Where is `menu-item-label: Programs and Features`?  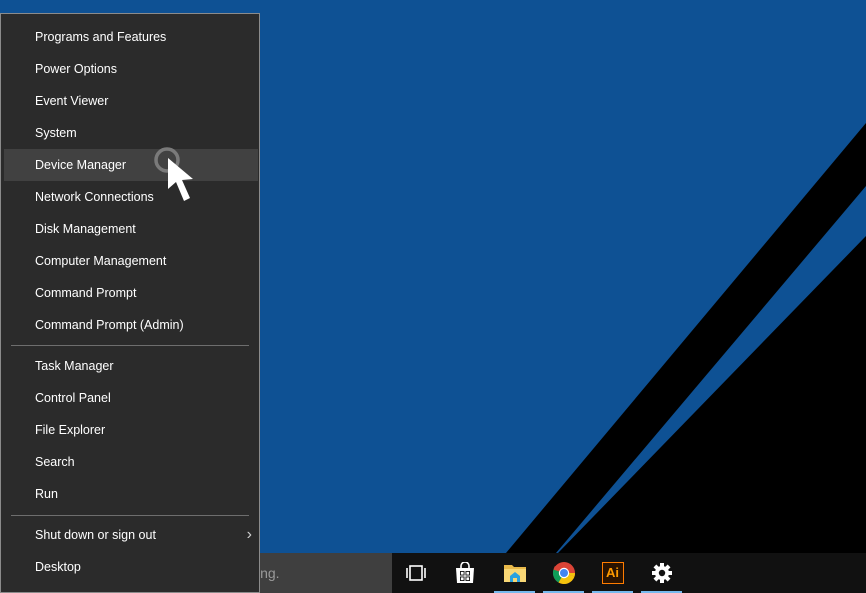 menu-item-label: Programs and Features is located at coordinates (101, 37).